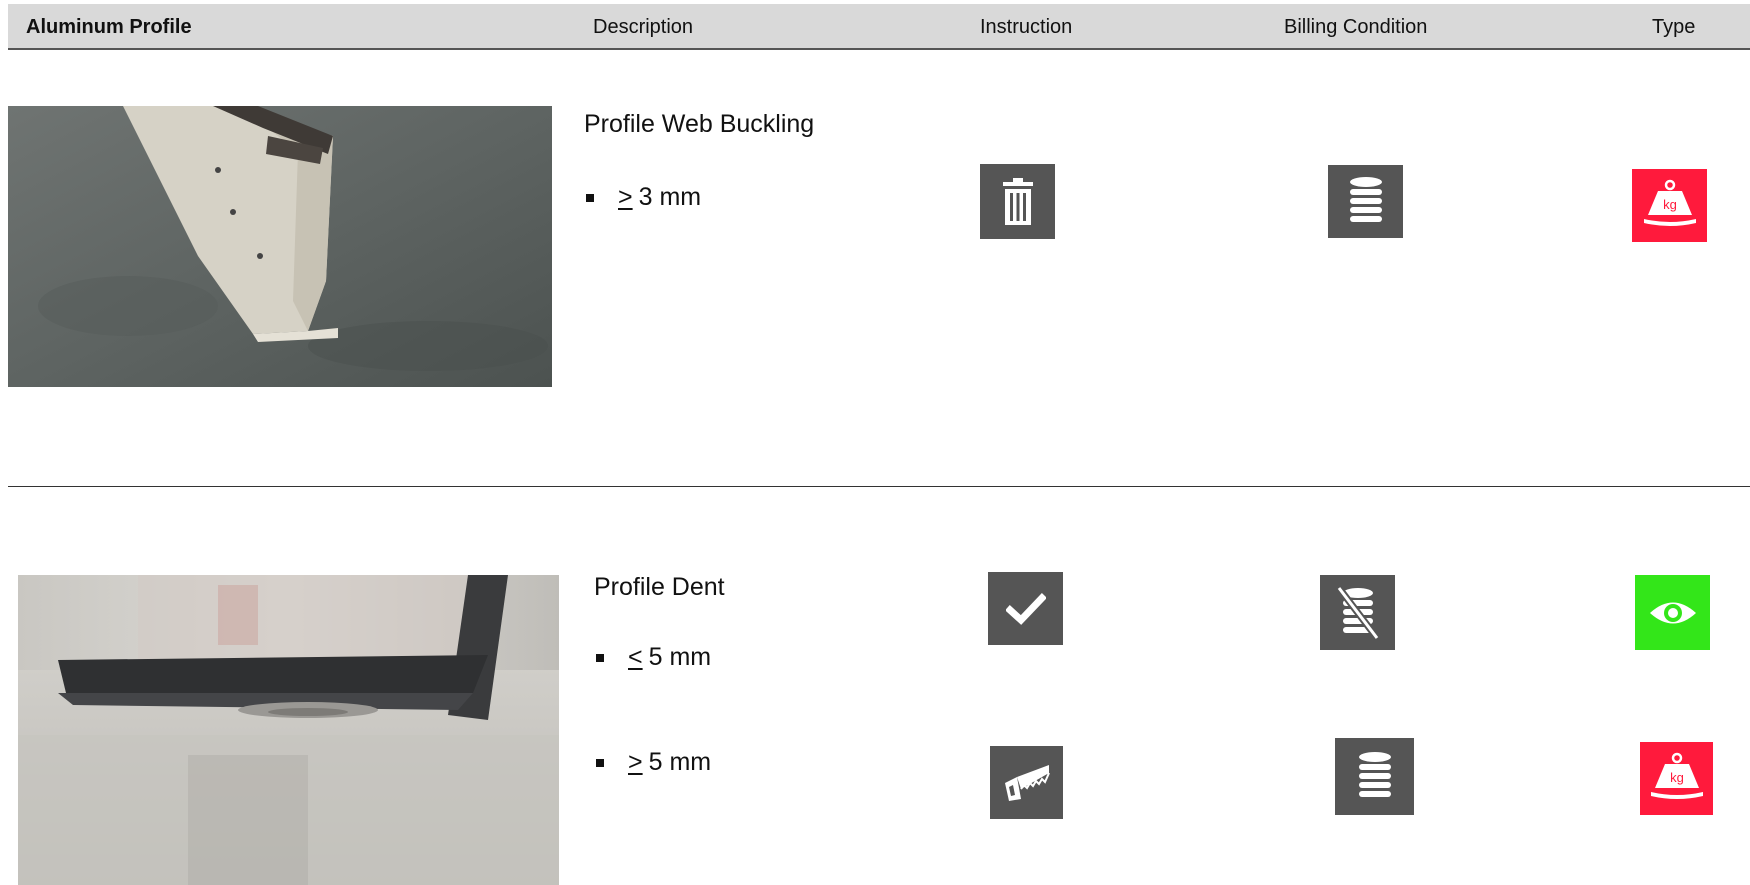 This screenshot has width=1750, height=885. Describe the element at coordinates (1026, 782) in the screenshot. I see `saw-icon` at that location.